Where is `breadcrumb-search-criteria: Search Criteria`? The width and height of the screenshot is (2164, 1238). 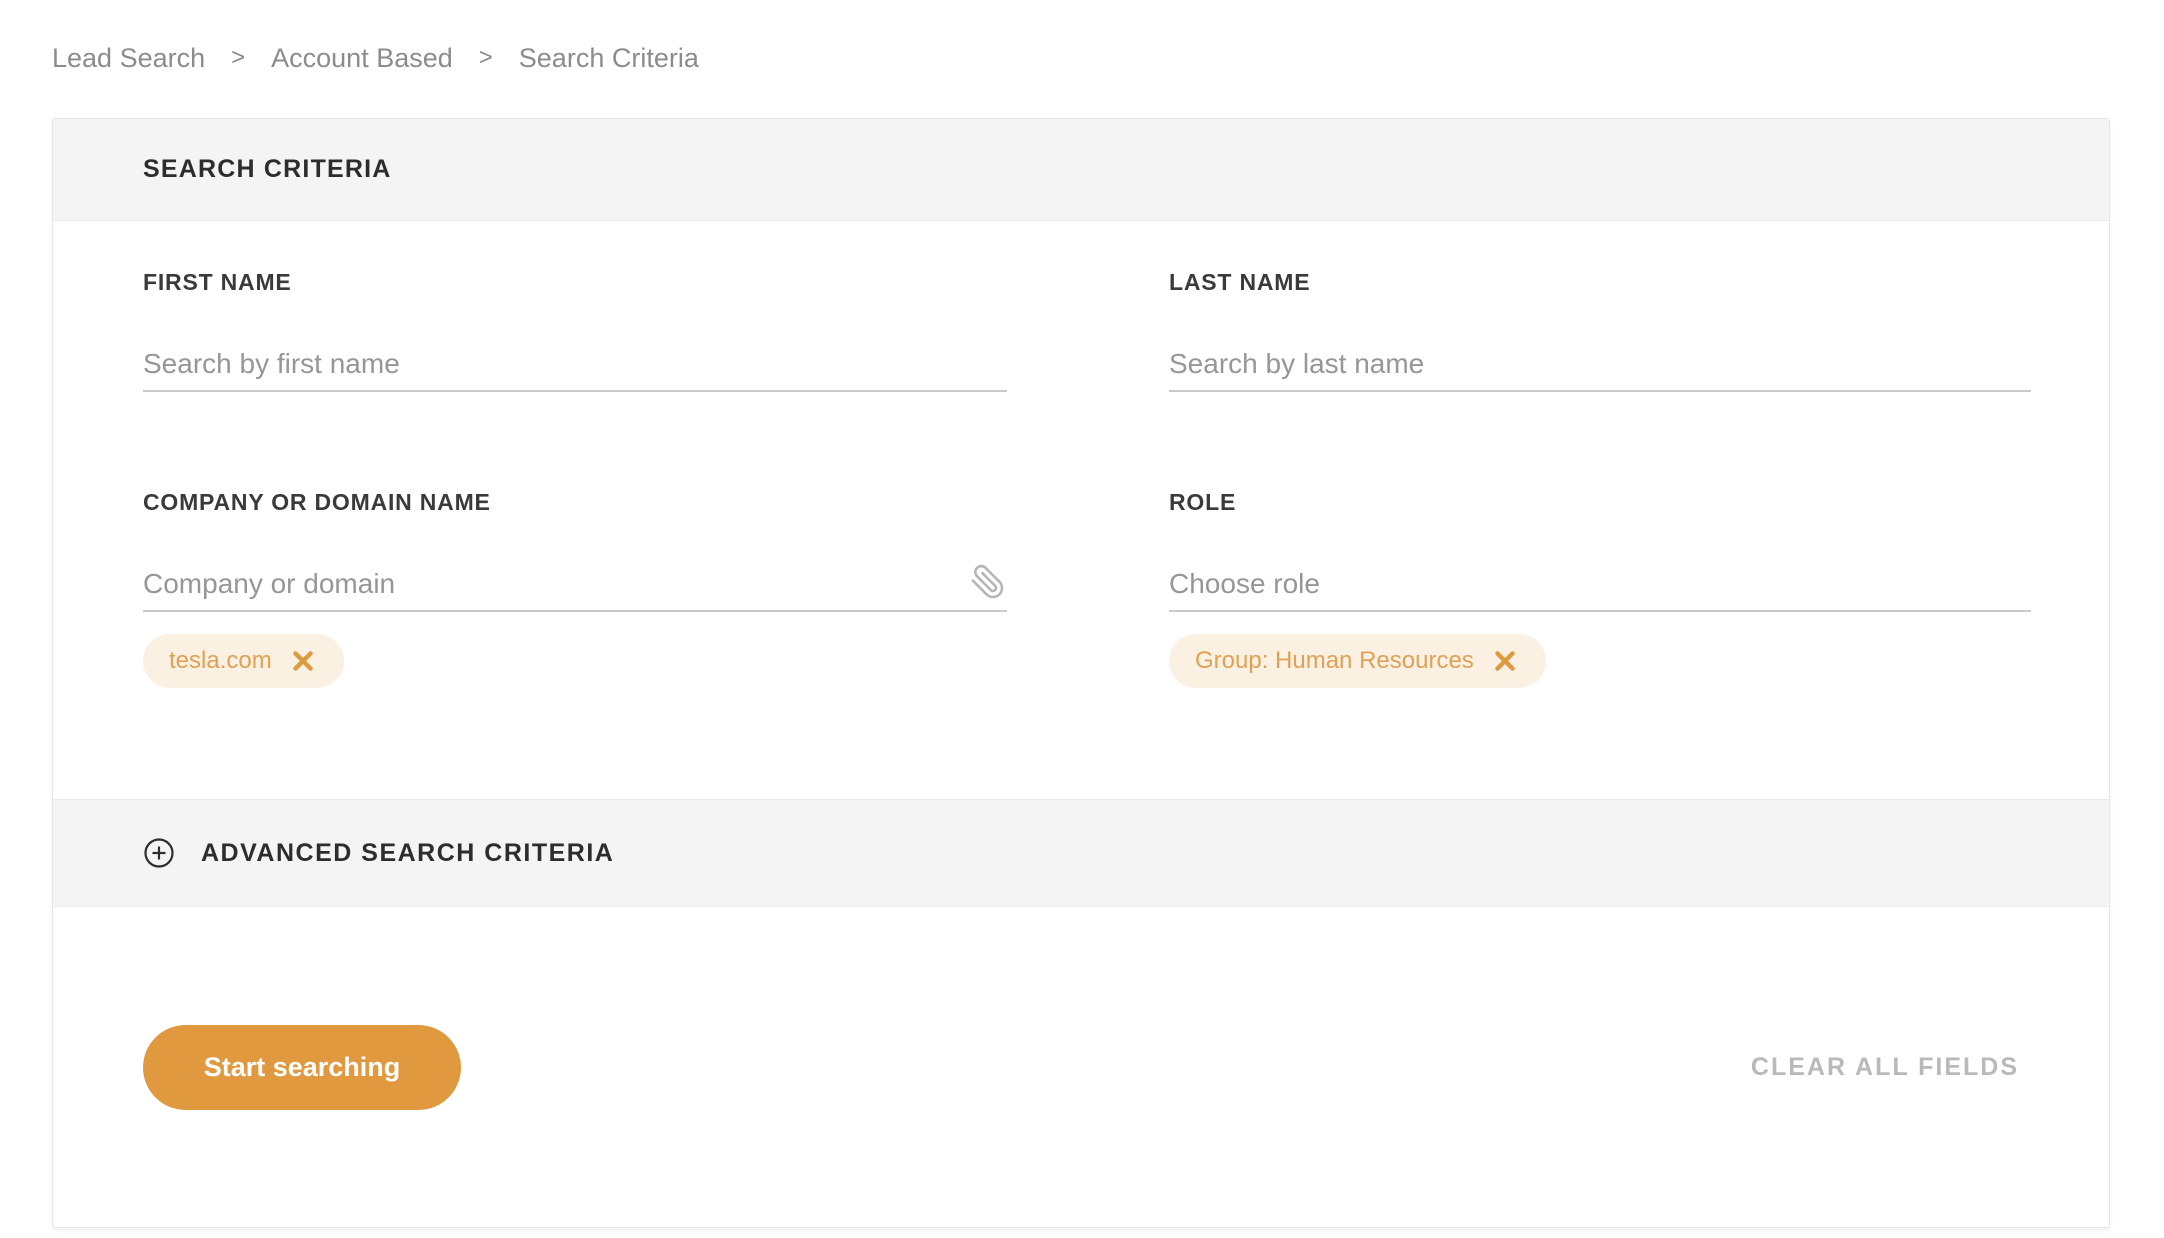 breadcrumb-search-criteria: Search Criteria is located at coordinates (608, 58).